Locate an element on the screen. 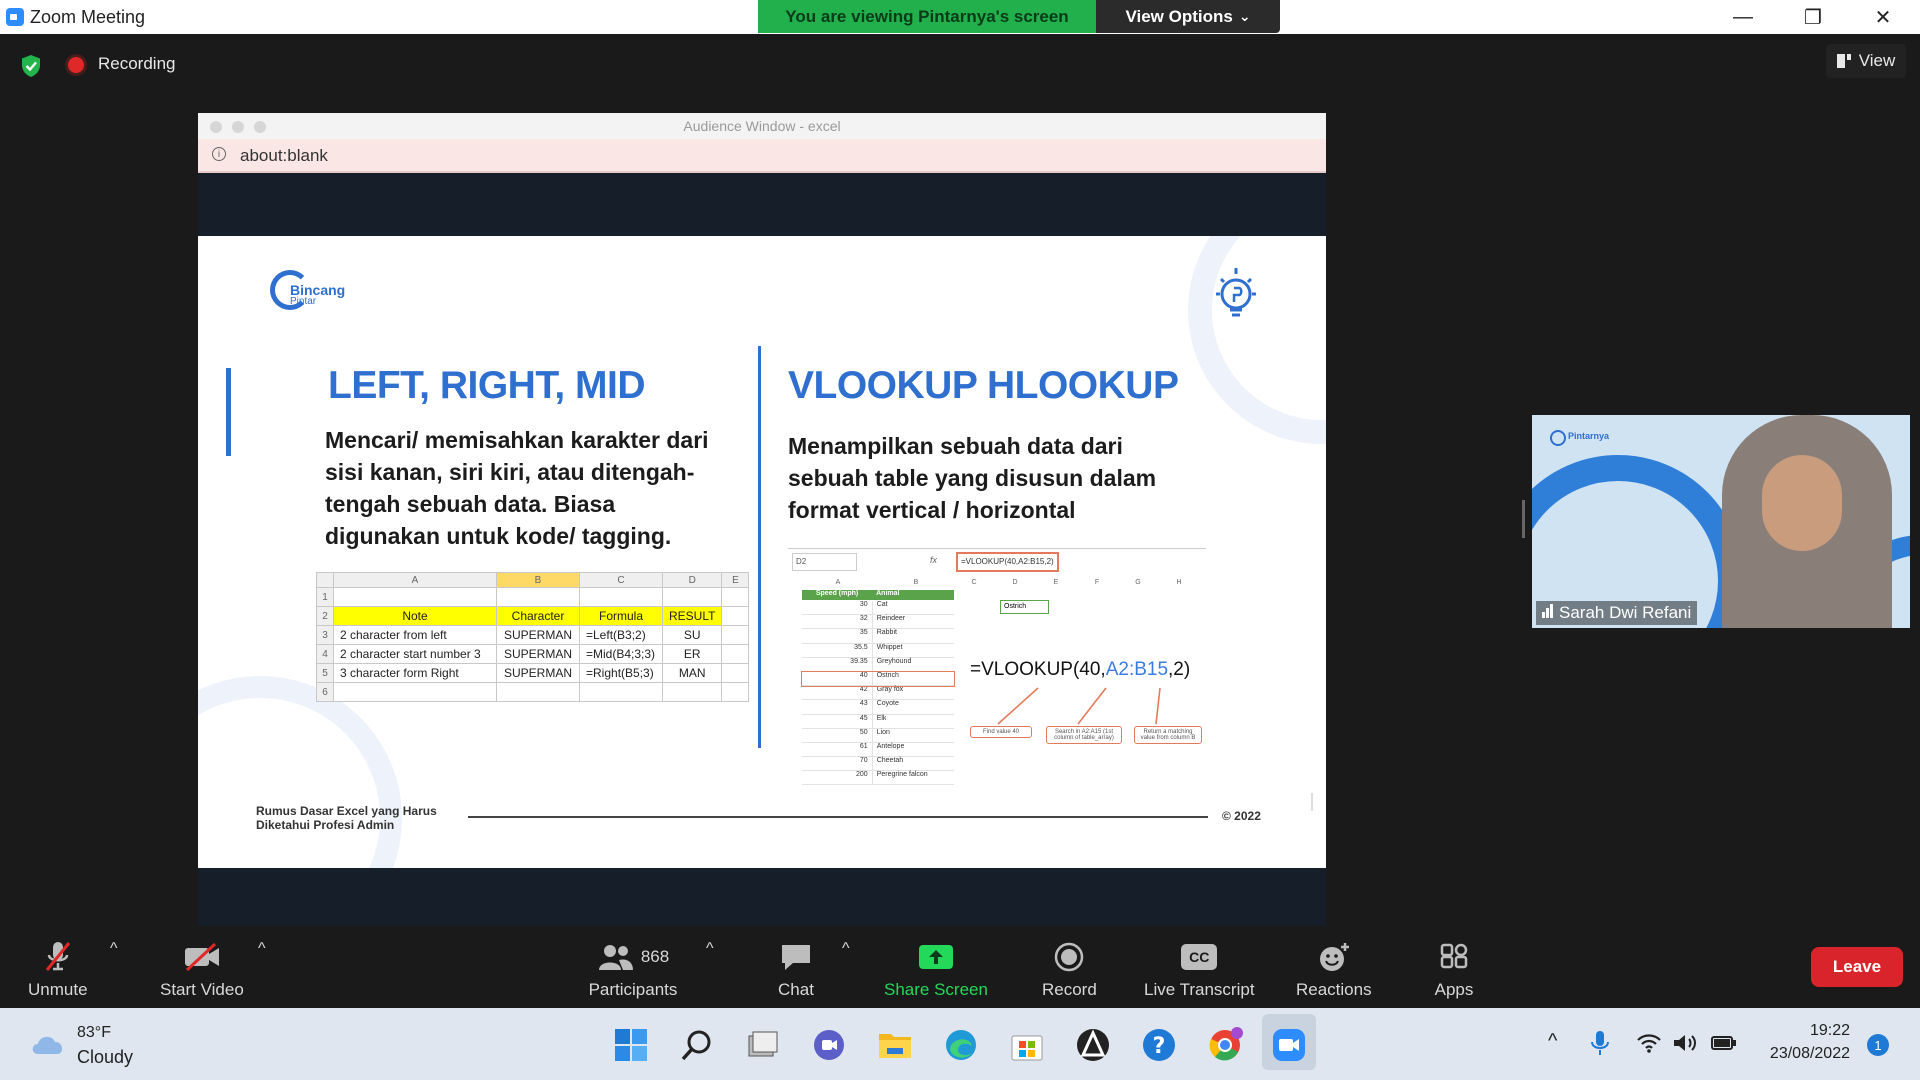 This screenshot has width=1920, height=1080. edge-browser-icon is located at coordinates (961, 1045).